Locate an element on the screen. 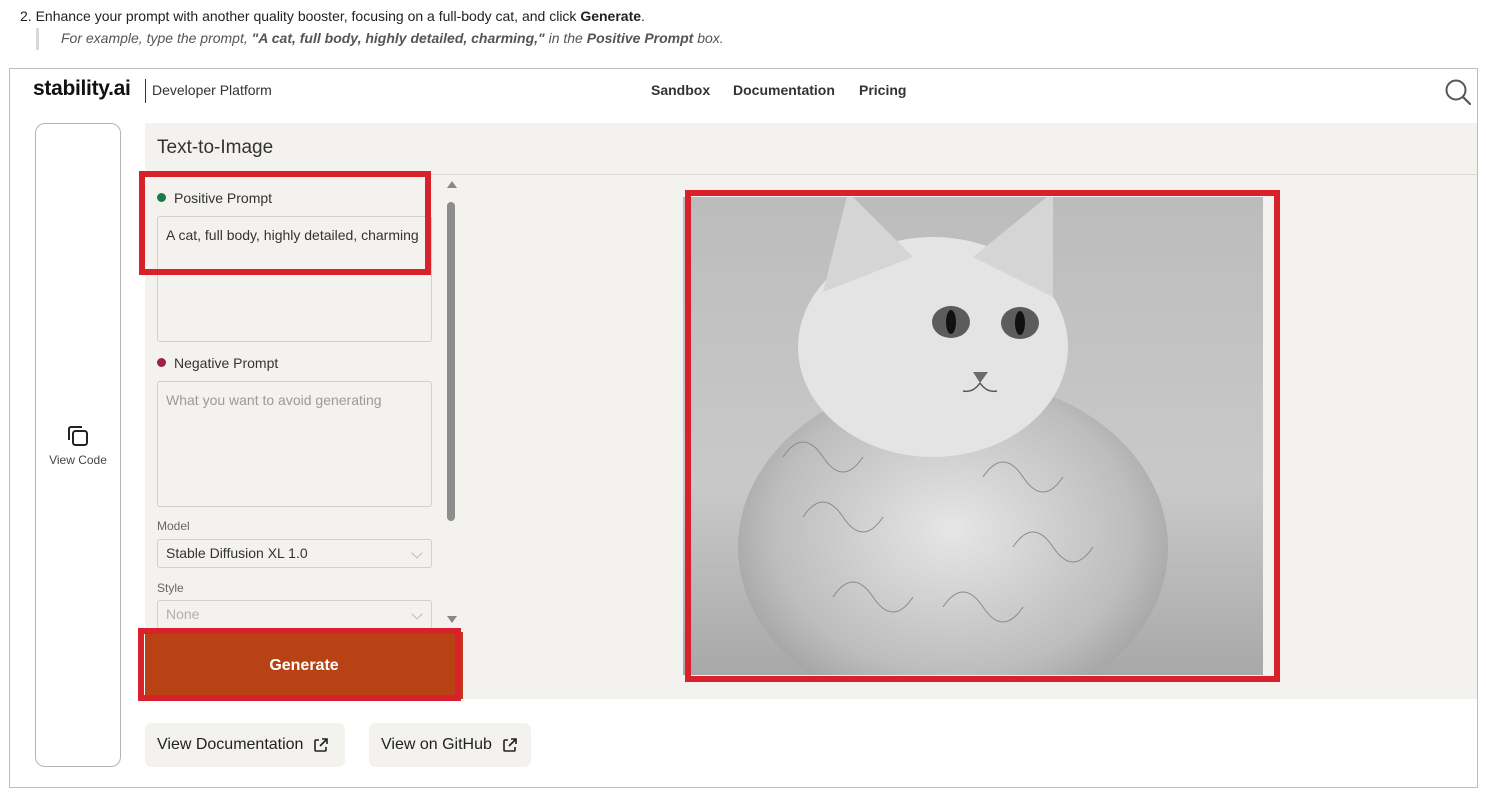  step-end: . is located at coordinates (643, 16).